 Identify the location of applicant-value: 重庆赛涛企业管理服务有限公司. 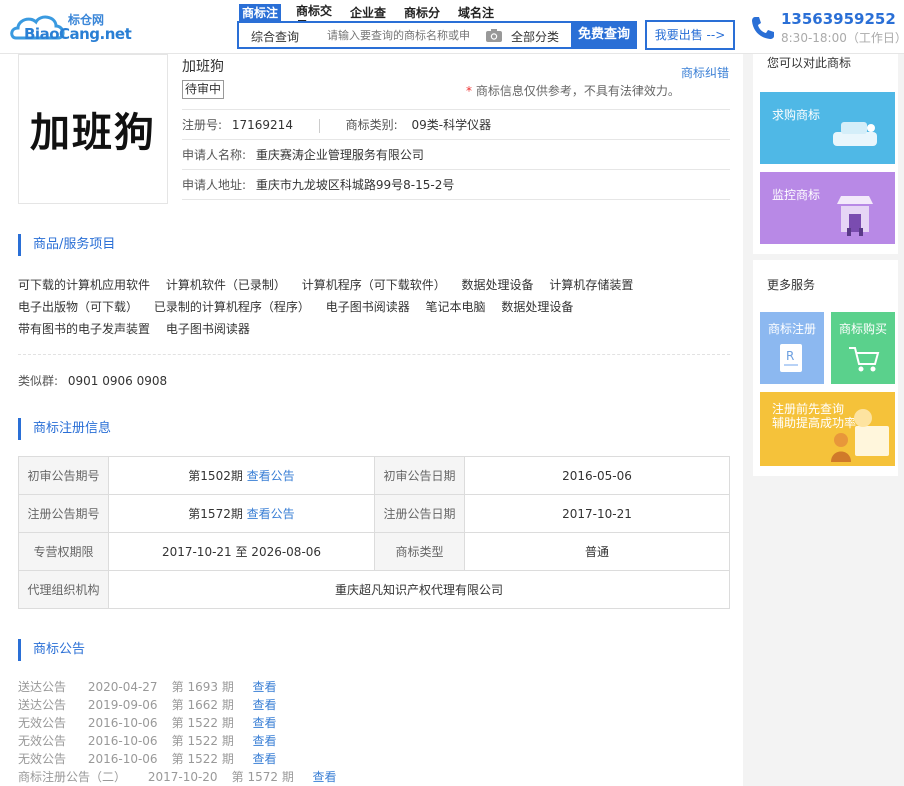
(339, 155).